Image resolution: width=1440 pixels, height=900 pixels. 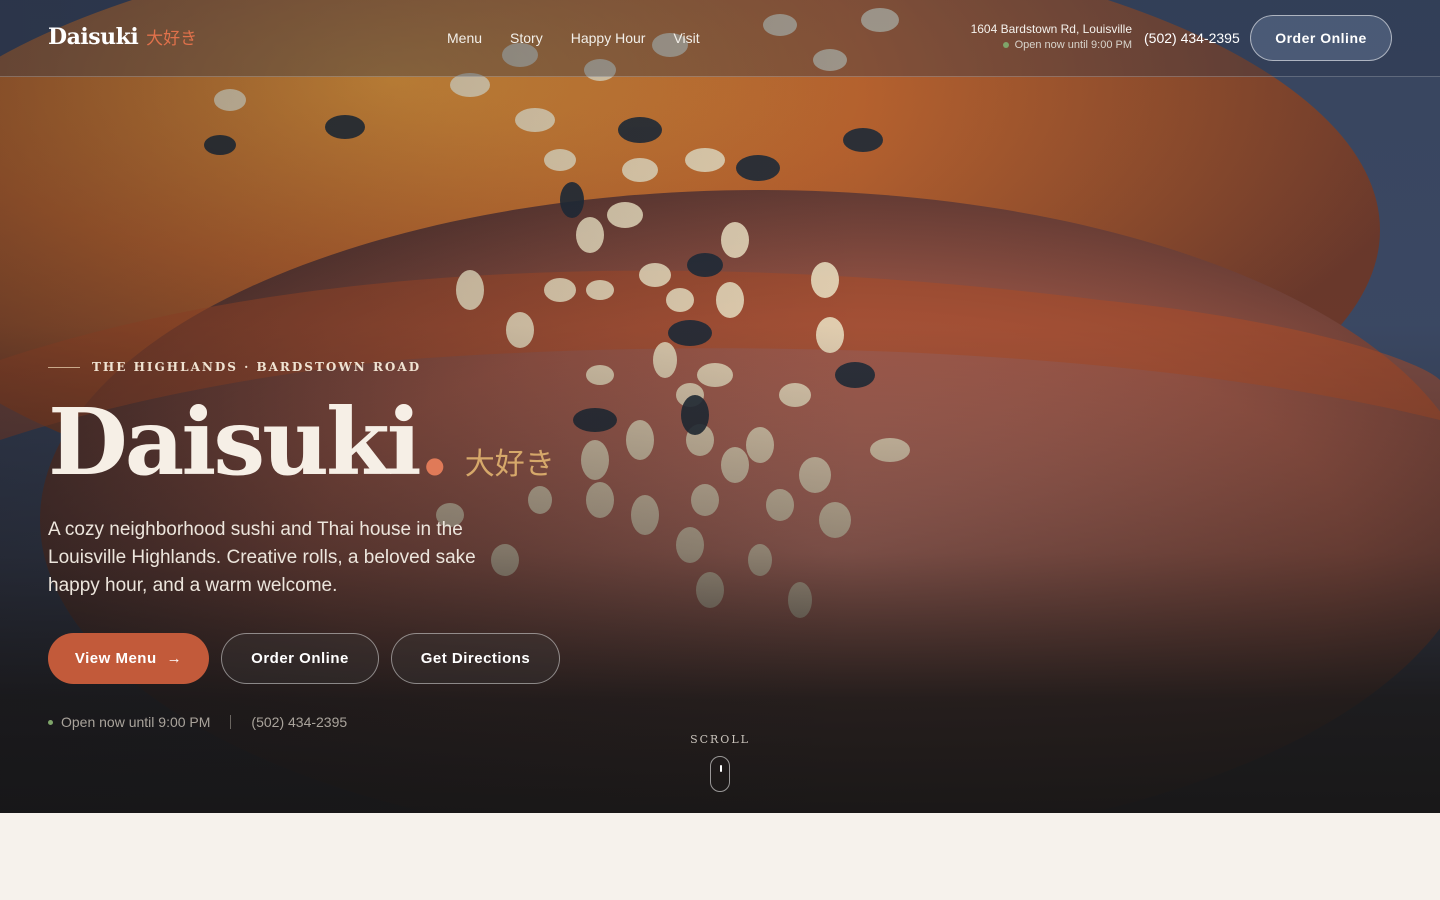 I want to click on eyebrow-text: THE HIGHLANDS · BARDSTOWN ROAD, so click(x=257, y=367).